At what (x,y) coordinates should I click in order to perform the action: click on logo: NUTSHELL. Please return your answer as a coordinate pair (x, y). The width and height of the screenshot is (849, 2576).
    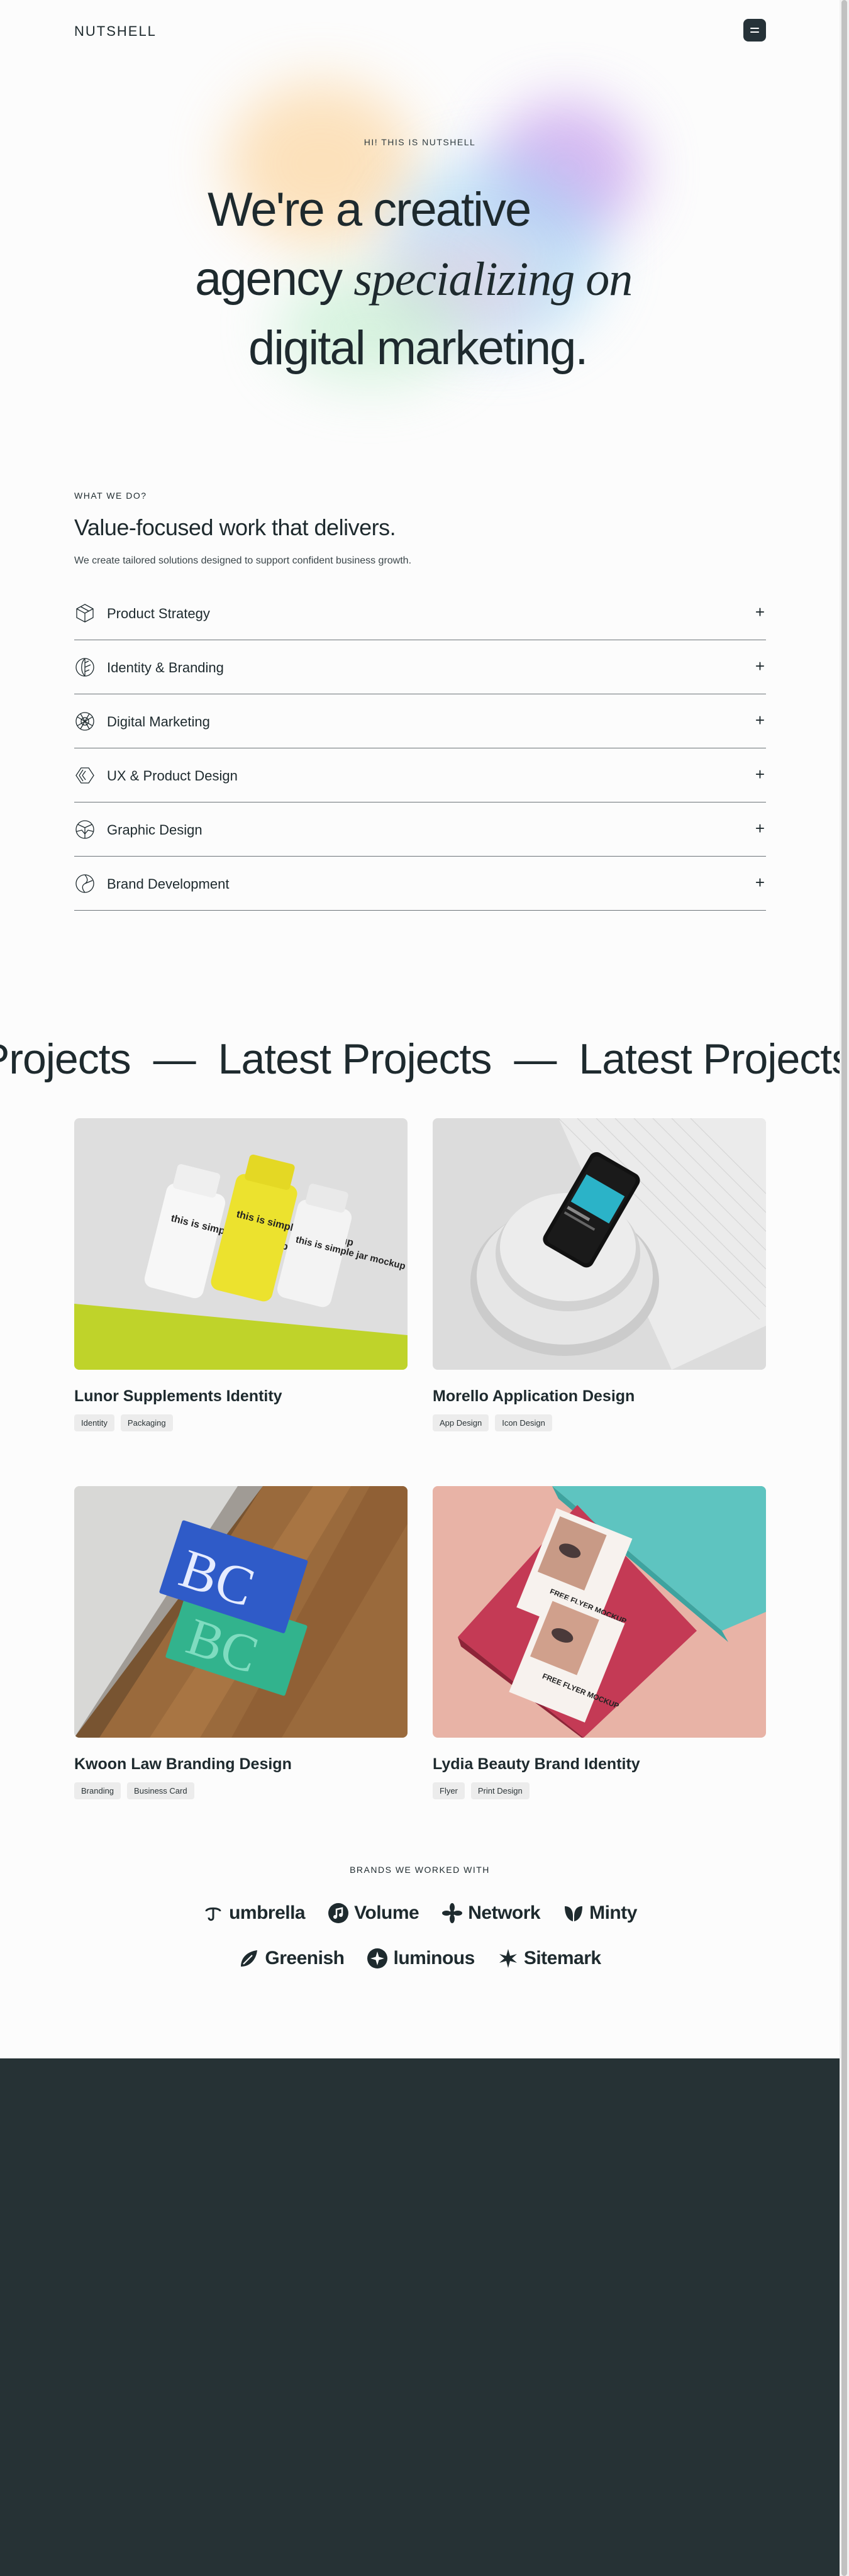
    Looking at the image, I should click on (115, 31).